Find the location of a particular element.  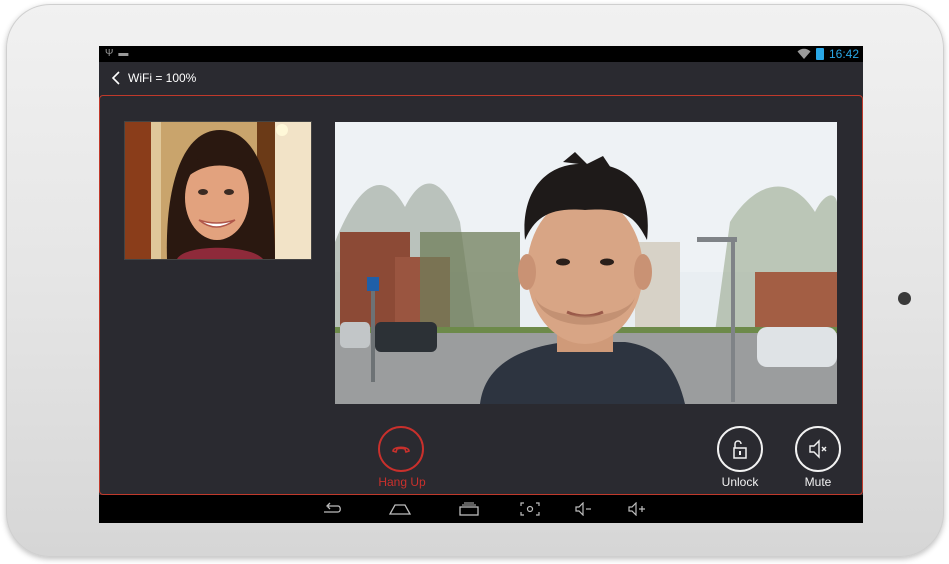

page-title: WiFi = 100% is located at coordinates (162, 78).